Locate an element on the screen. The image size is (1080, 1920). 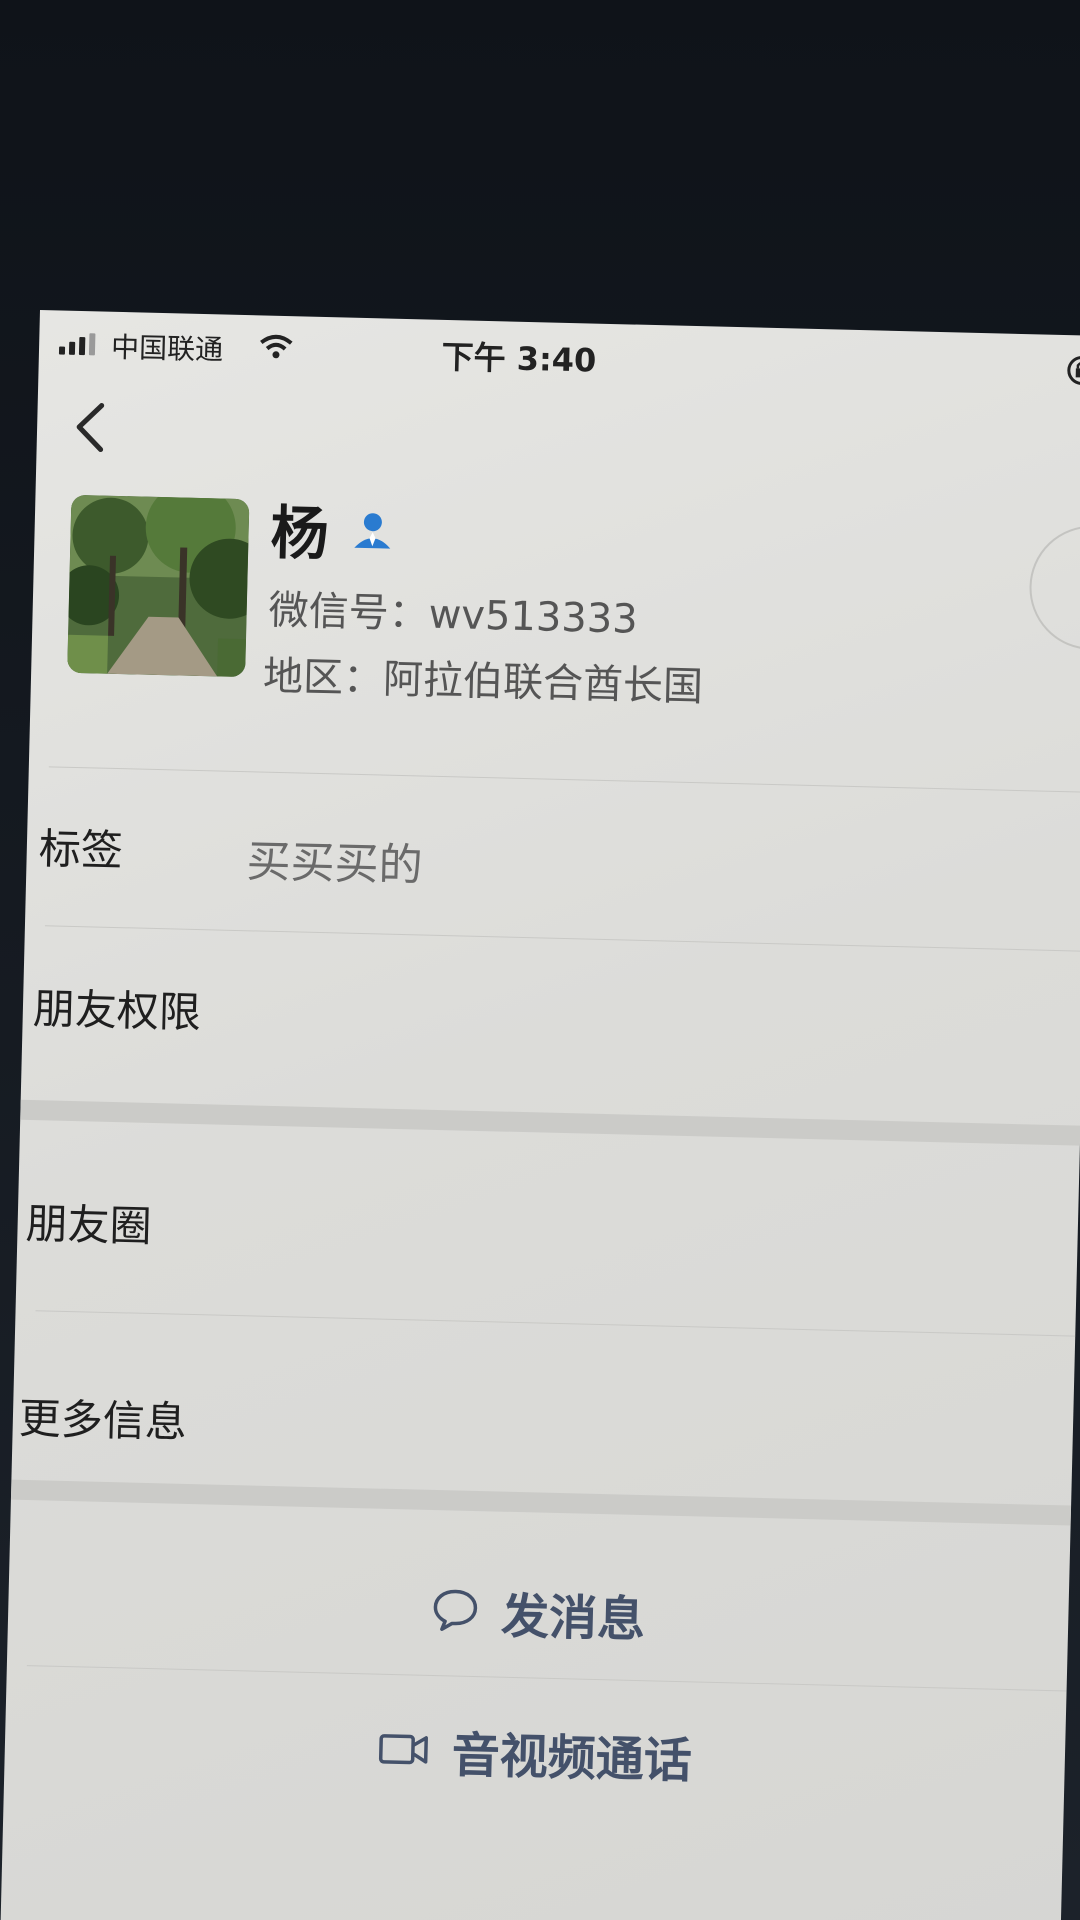
avatar is located at coordinates (158, 586).